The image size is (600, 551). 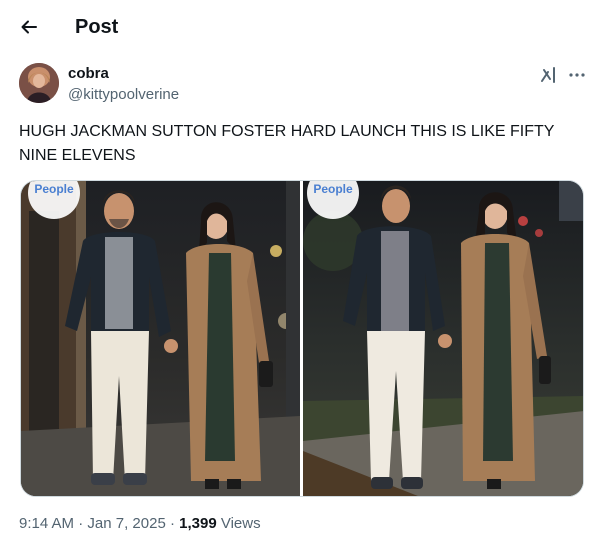 I want to click on grok-button, so click(x=549, y=75).